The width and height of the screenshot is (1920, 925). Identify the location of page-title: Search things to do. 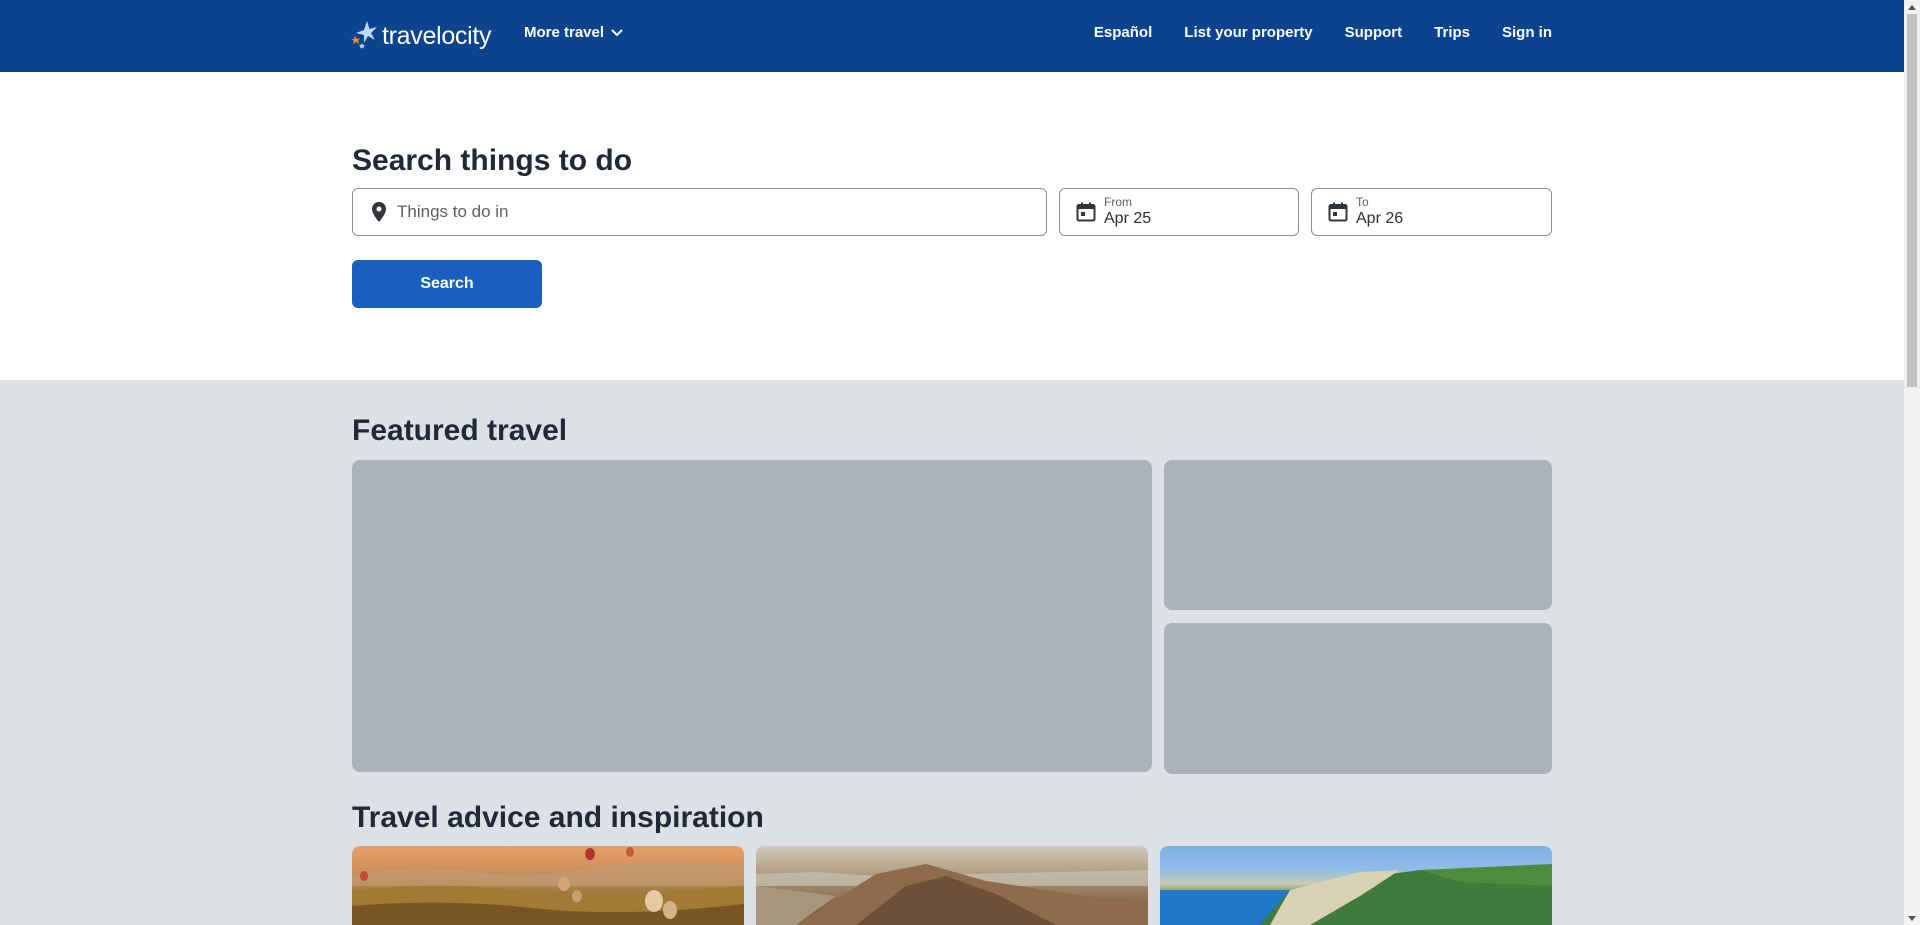
(492, 160).